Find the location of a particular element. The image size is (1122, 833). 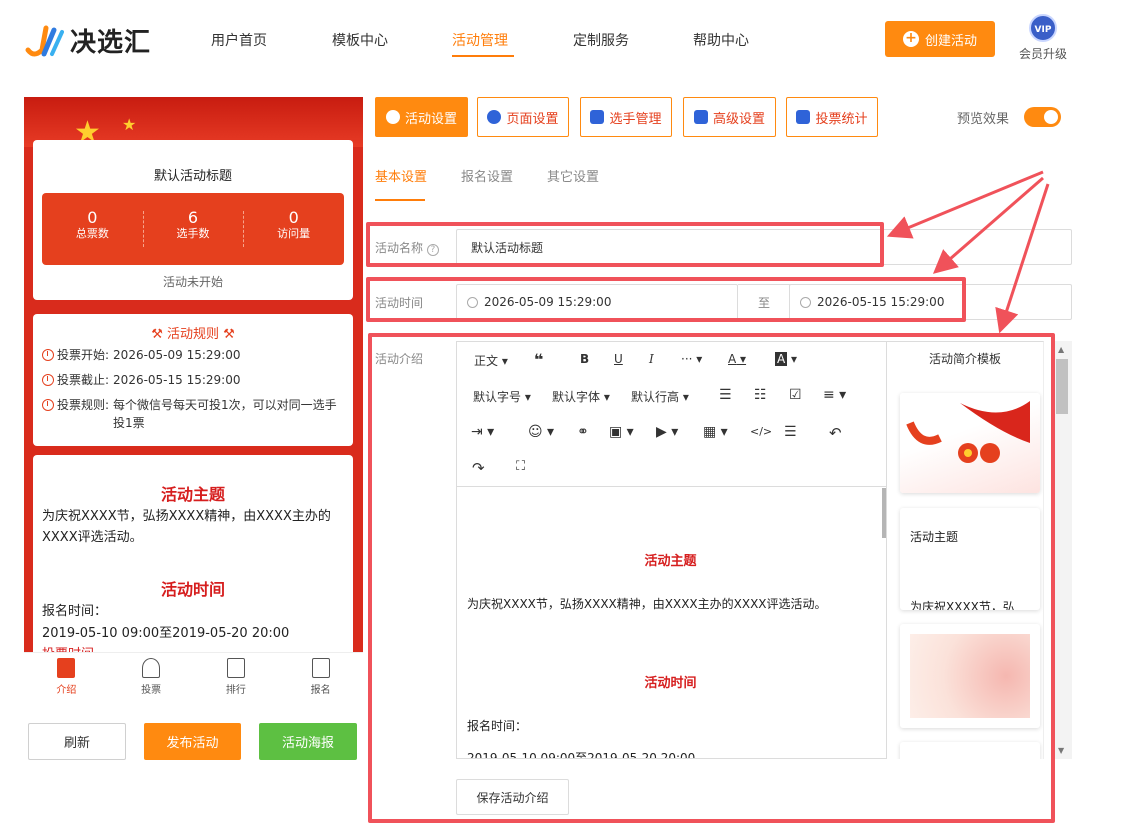

stats-panel: 0 总票数 6 选手数 0 访问量 is located at coordinates (193, 229).